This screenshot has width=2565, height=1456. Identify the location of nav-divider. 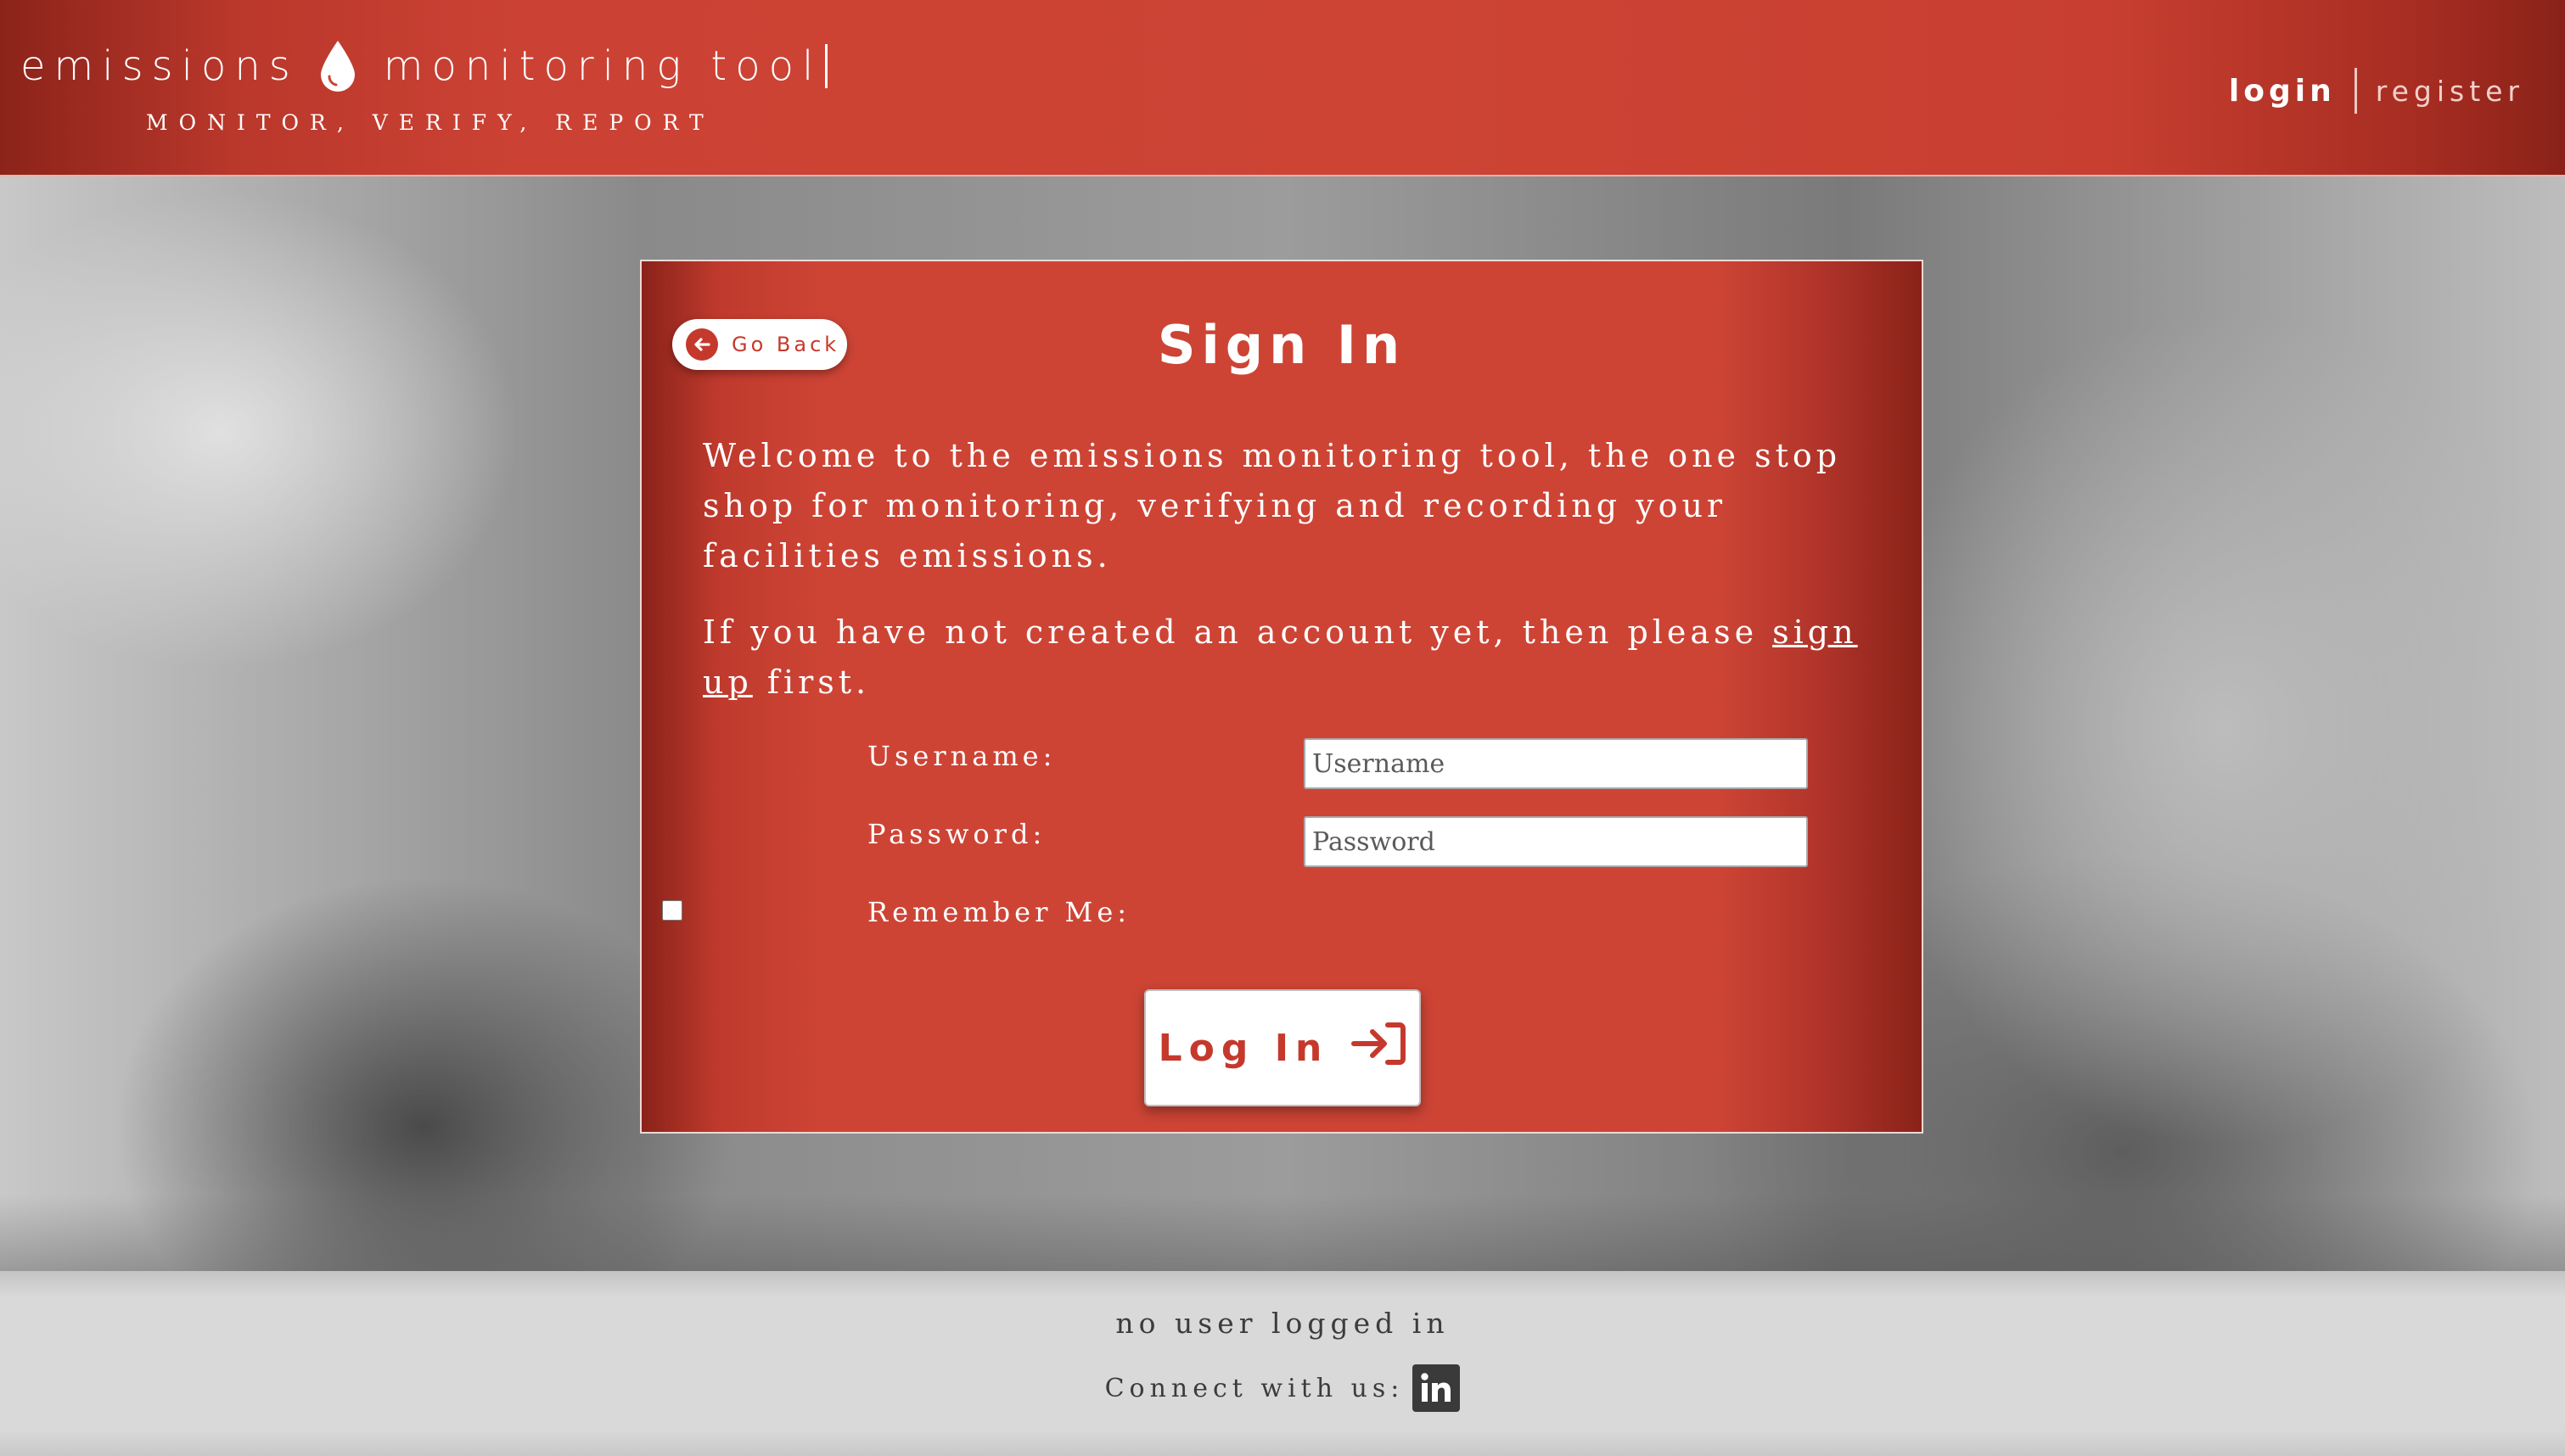
(2355, 91).